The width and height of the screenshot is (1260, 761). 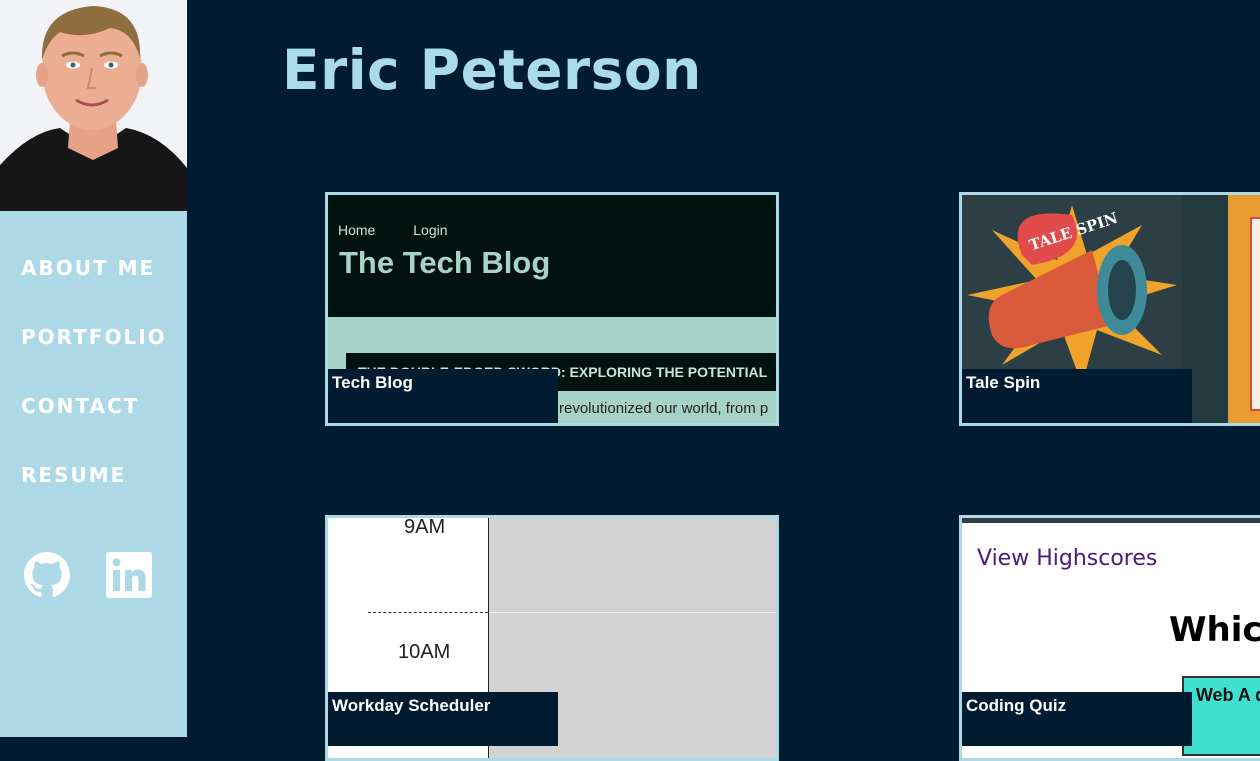 What do you see at coordinates (1067, 558) in the screenshot?
I see `preview-highscores-link: View Highscores` at bounding box center [1067, 558].